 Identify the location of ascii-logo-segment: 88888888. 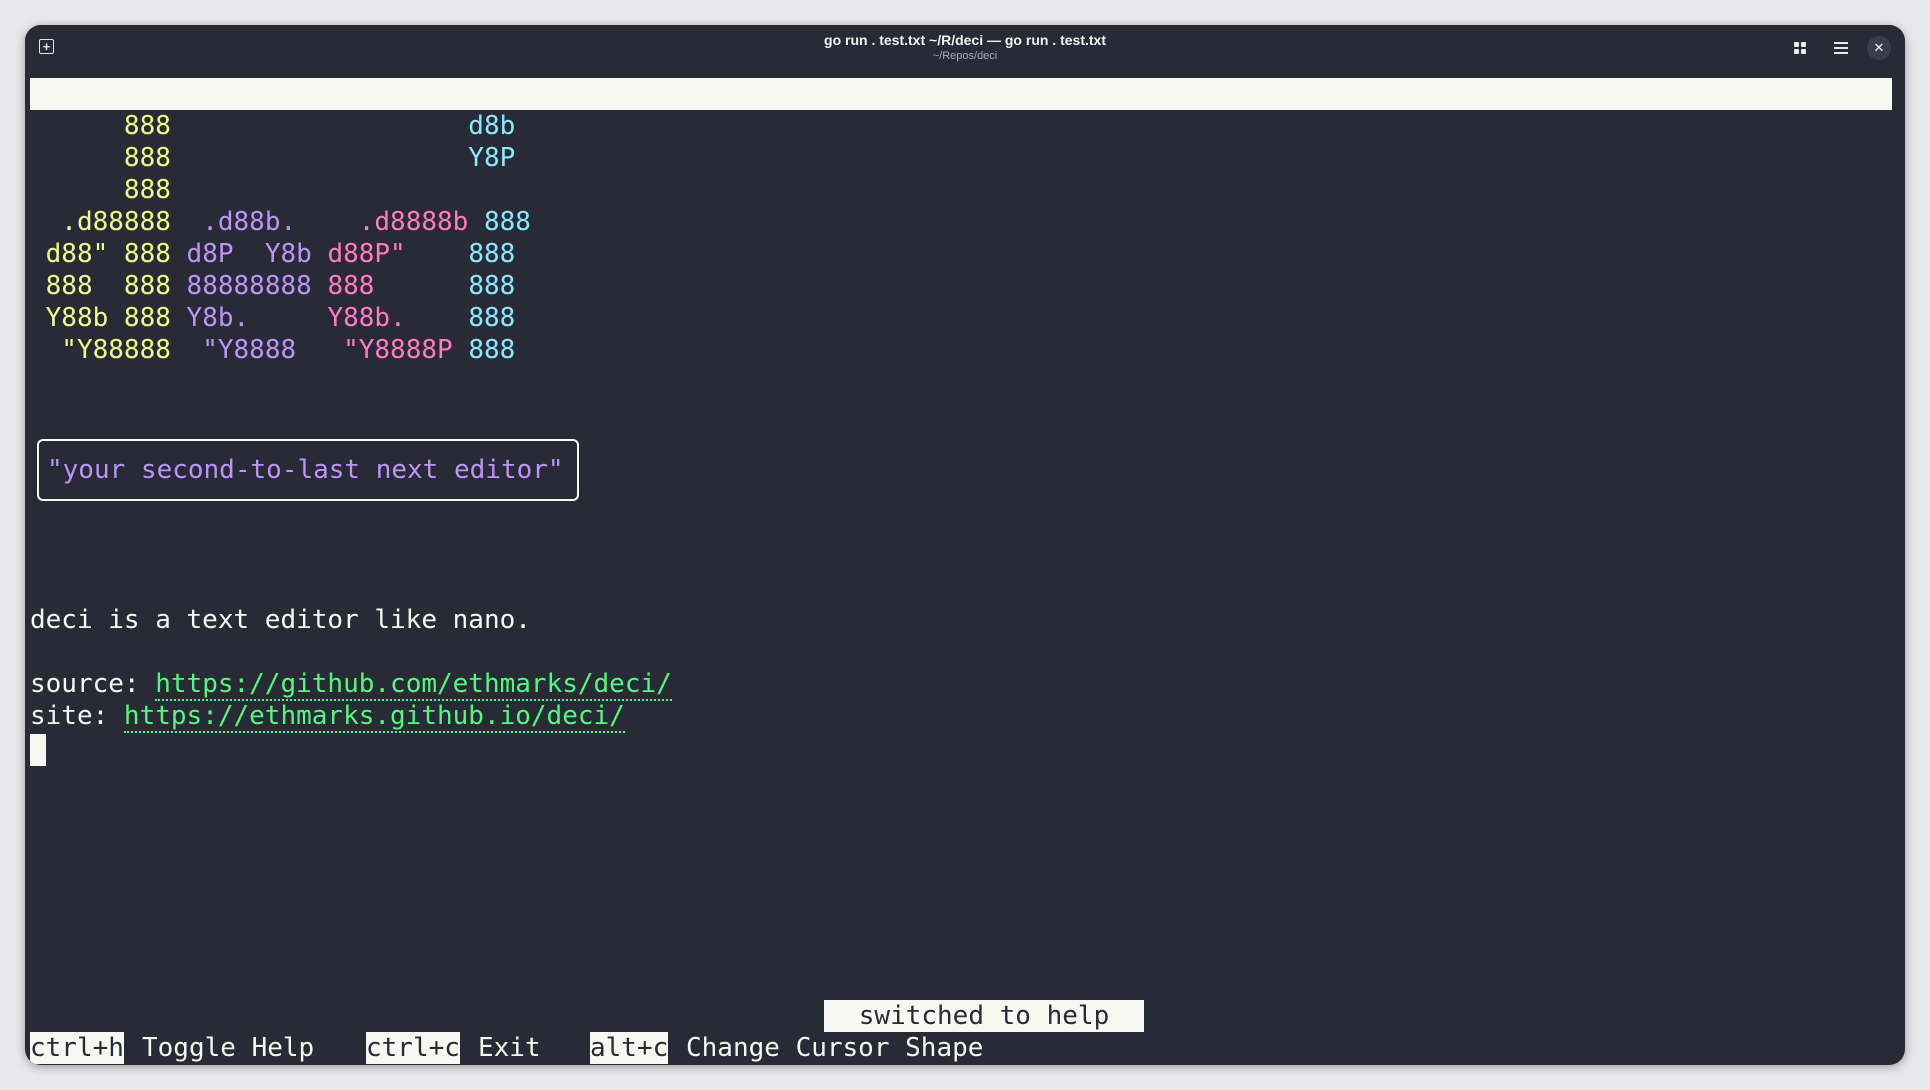
(257, 286).